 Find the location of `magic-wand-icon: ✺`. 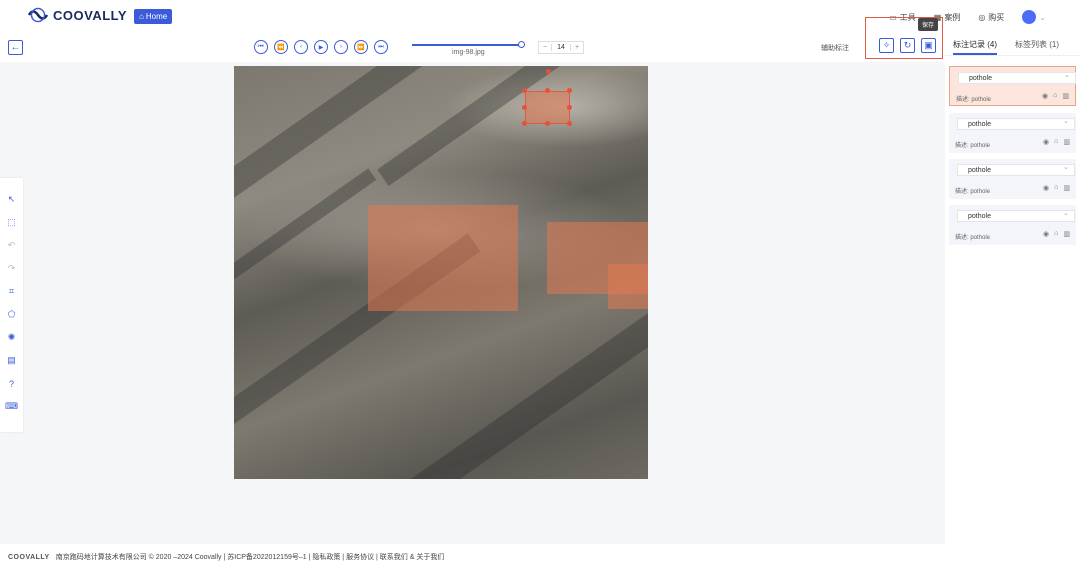

magic-wand-icon: ✺ is located at coordinates (11, 337).